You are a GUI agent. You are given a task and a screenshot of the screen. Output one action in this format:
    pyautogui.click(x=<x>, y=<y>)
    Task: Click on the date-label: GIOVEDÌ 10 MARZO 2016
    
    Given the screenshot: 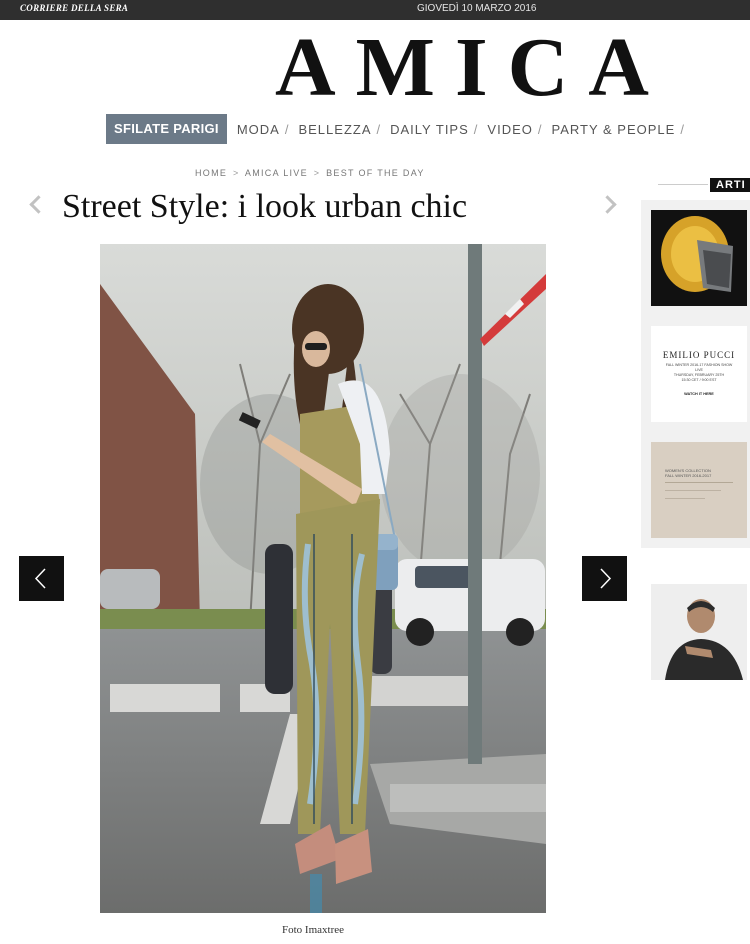 What is the action you would take?
    pyautogui.click(x=477, y=8)
    